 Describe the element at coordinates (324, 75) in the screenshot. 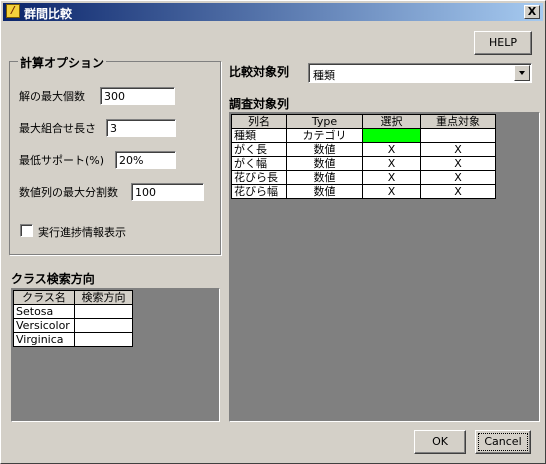

I see `comparison-selected-value: 種類` at that location.